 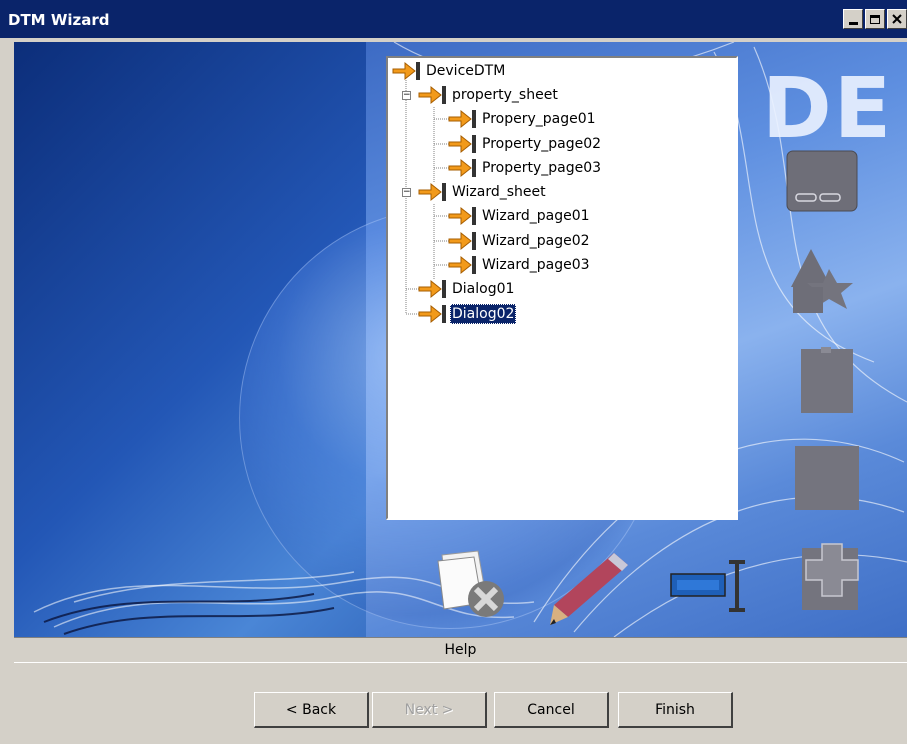 I want to click on tree-node-label: DeviceDTM, so click(x=466, y=71).